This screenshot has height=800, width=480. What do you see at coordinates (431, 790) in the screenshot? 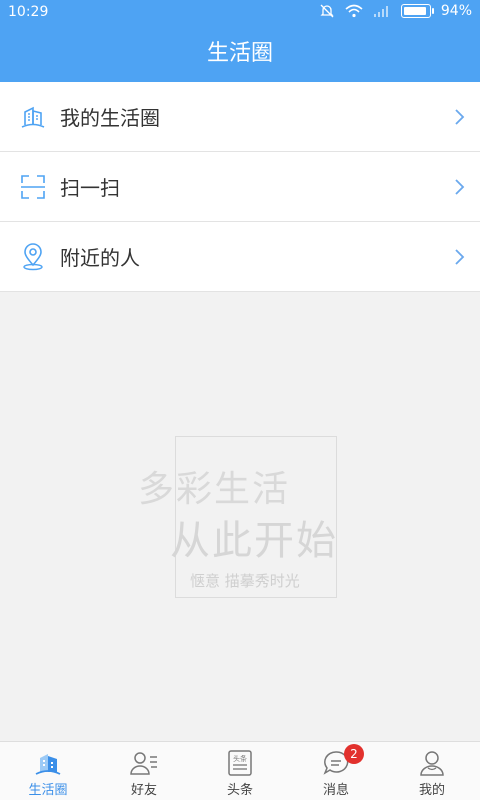
I see `tab-label: 我的` at bounding box center [431, 790].